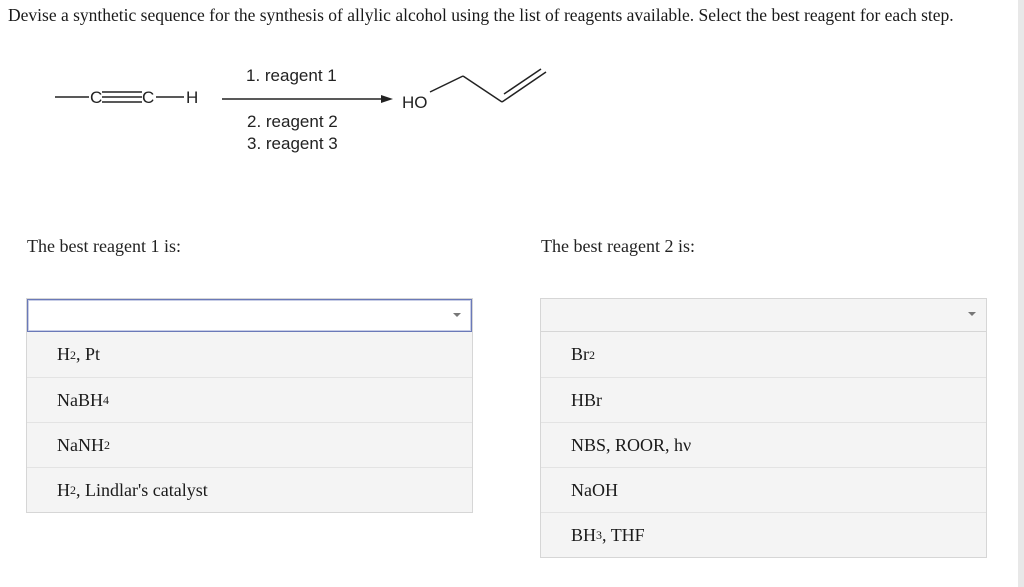 The image size is (1024, 587). What do you see at coordinates (249, 399) in the screenshot?
I see `reagent1-option: NaBH 4` at bounding box center [249, 399].